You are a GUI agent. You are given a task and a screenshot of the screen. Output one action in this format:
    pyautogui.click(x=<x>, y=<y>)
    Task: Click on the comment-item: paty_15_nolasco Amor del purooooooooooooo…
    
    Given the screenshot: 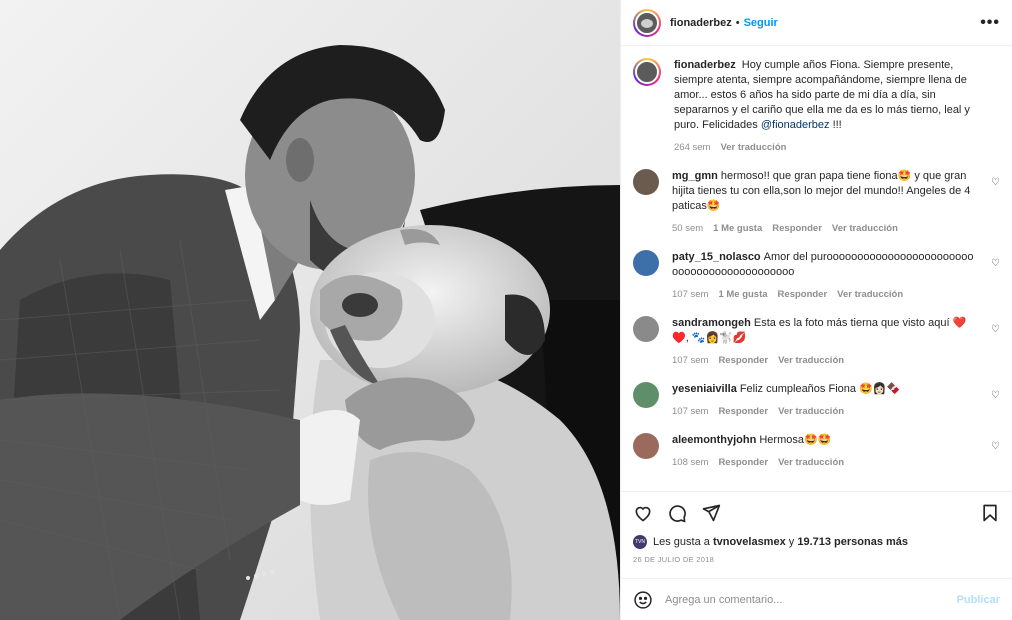 What is the action you would take?
    pyautogui.click(x=816, y=276)
    